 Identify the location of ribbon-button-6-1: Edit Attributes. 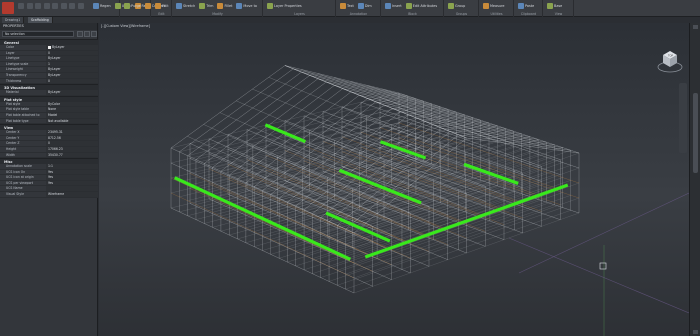
(421, 5).